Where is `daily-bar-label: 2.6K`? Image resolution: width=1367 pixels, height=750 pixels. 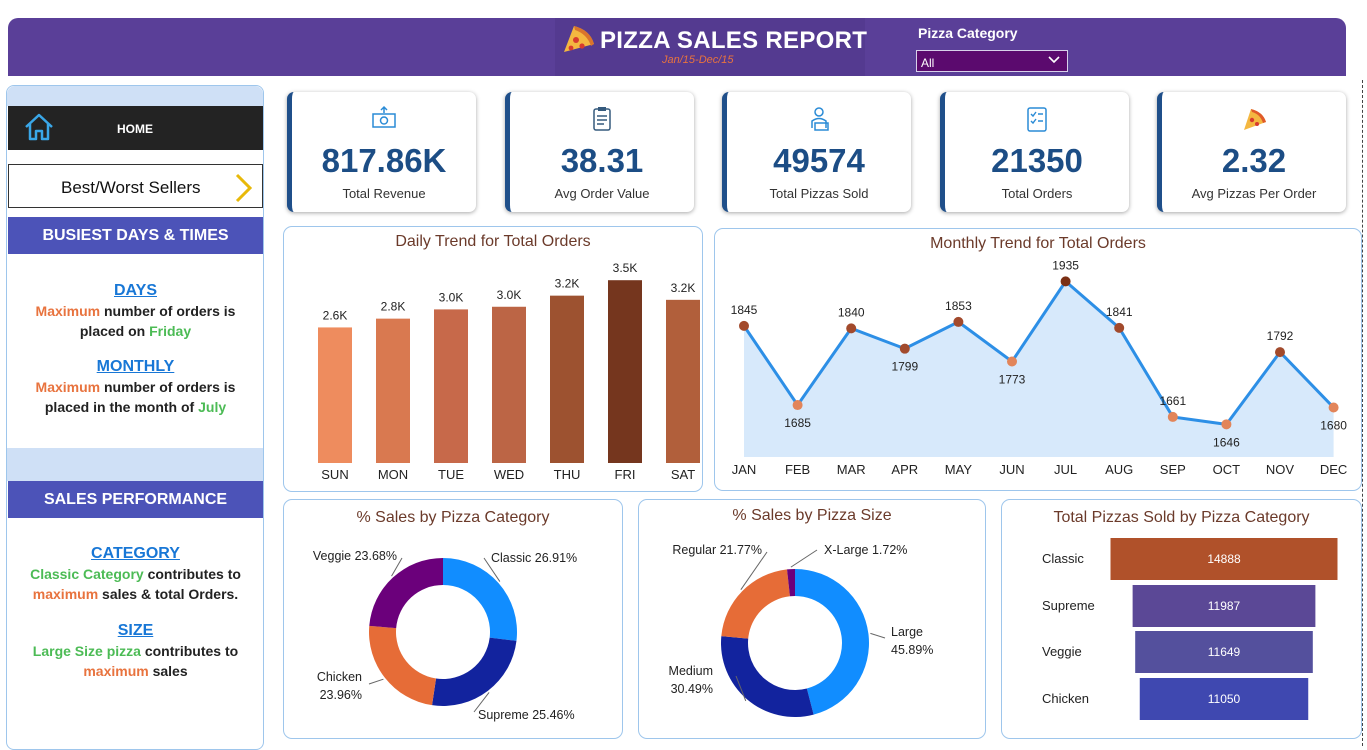 daily-bar-label: 2.6K is located at coordinates (335, 315).